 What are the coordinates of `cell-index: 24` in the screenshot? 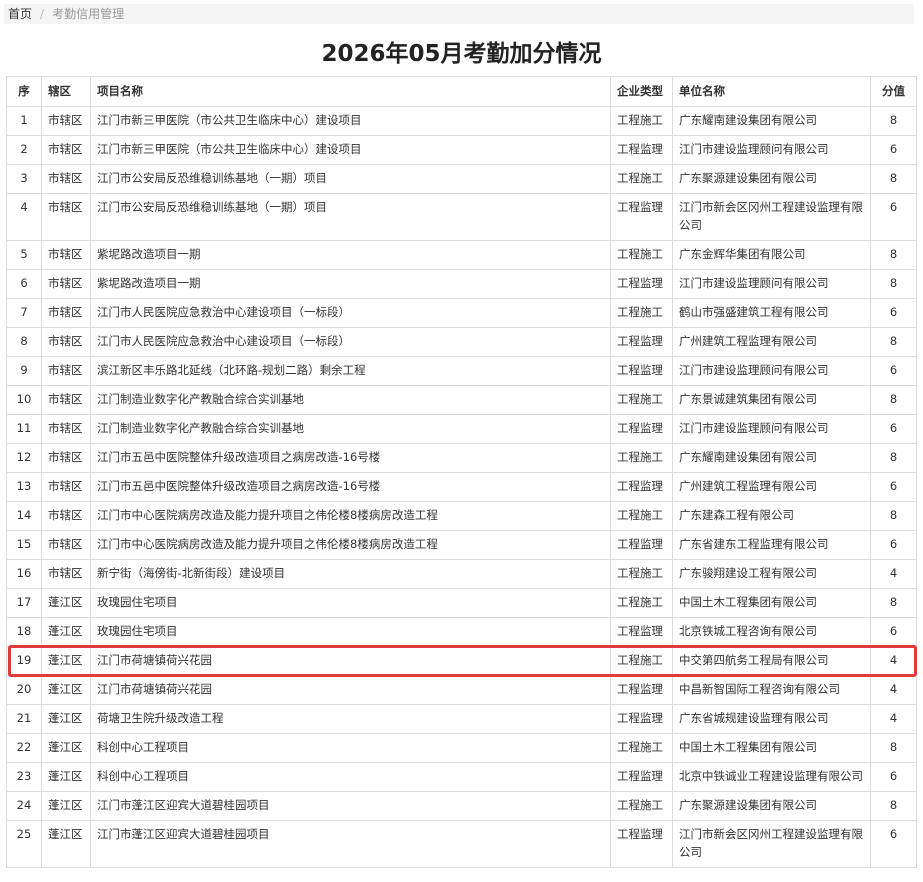 It's located at (24, 806).